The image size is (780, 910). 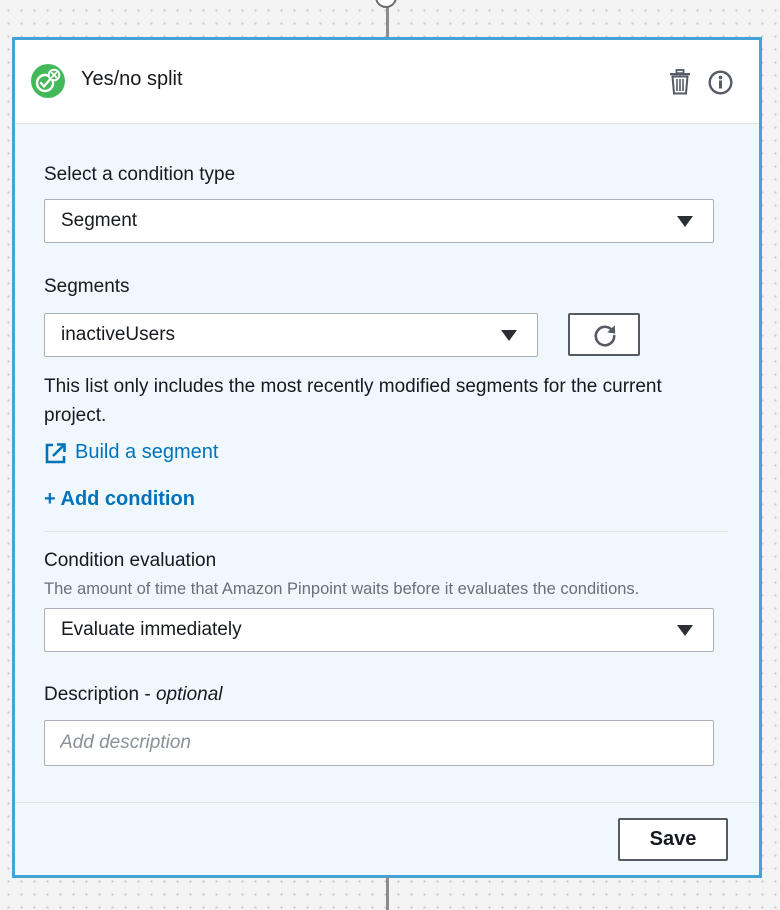 I want to click on condition-evaluation-value: Evaluate immediately, so click(x=151, y=629).